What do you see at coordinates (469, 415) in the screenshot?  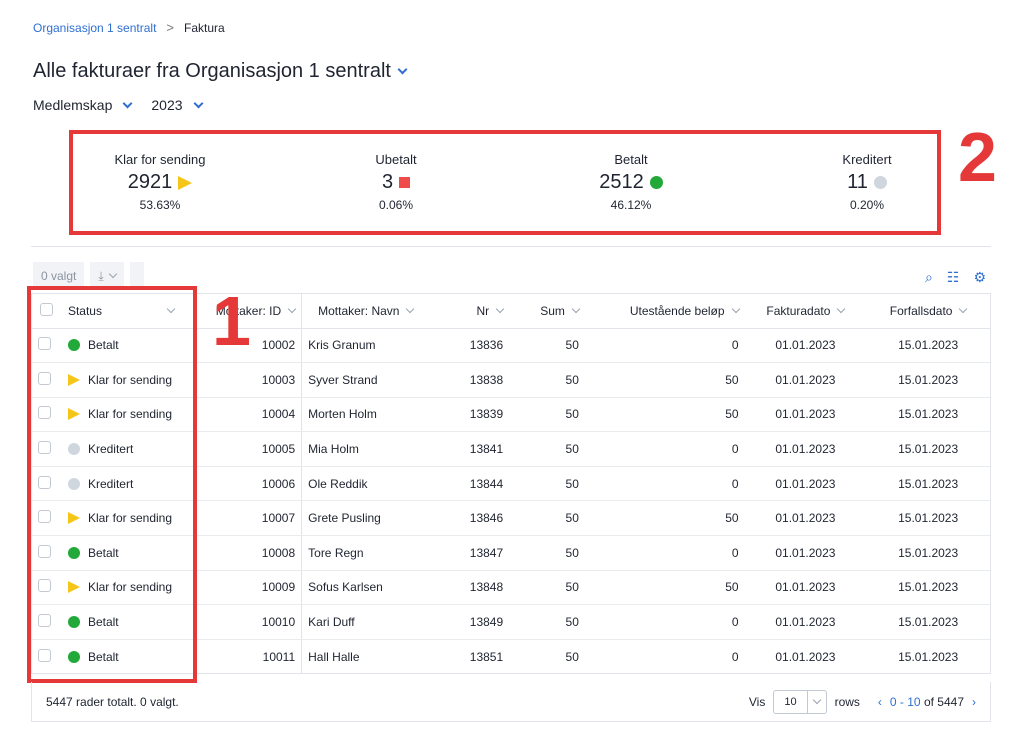 I see `nr-cell: 13839` at bounding box center [469, 415].